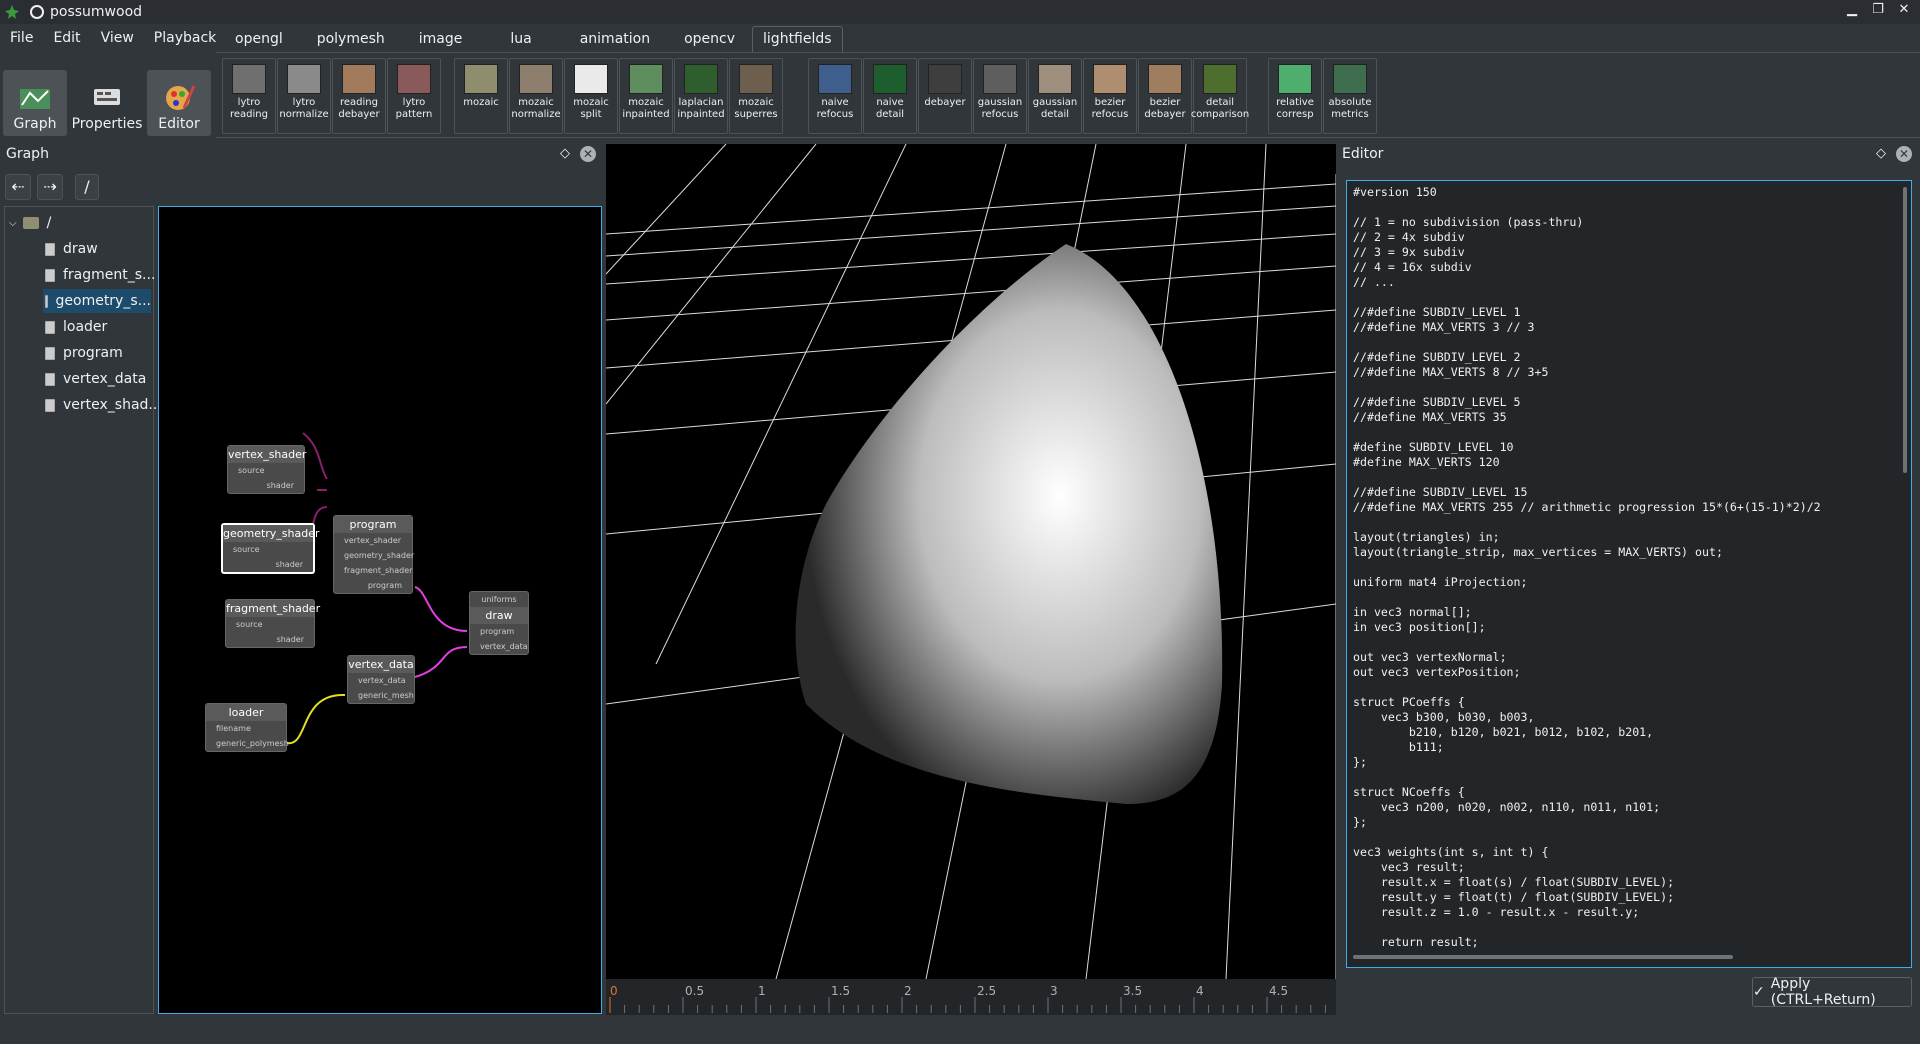 This screenshot has height=1044, width=1920. What do you see at coordinates (481, 96) in the screenshot?
I see `tool-button-4: mozaic` at bounding box center [481, 96].